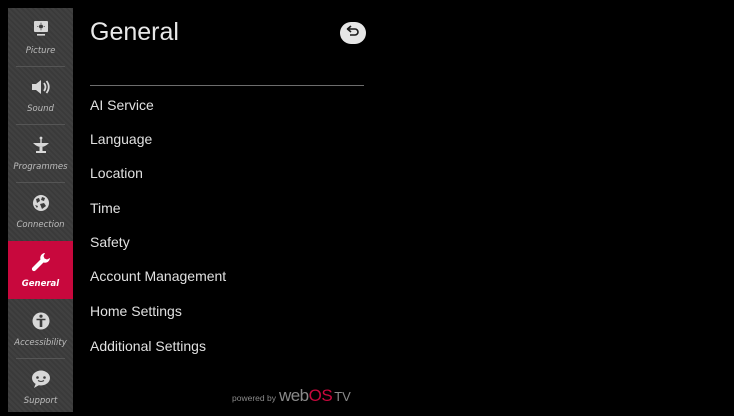  I want to click on sidebar-item-label: General, so click(40, 284).